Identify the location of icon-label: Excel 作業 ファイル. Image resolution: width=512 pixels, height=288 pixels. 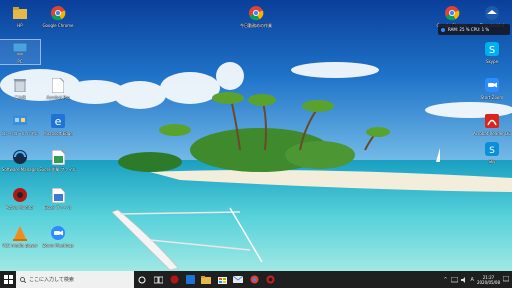
(58, 169).